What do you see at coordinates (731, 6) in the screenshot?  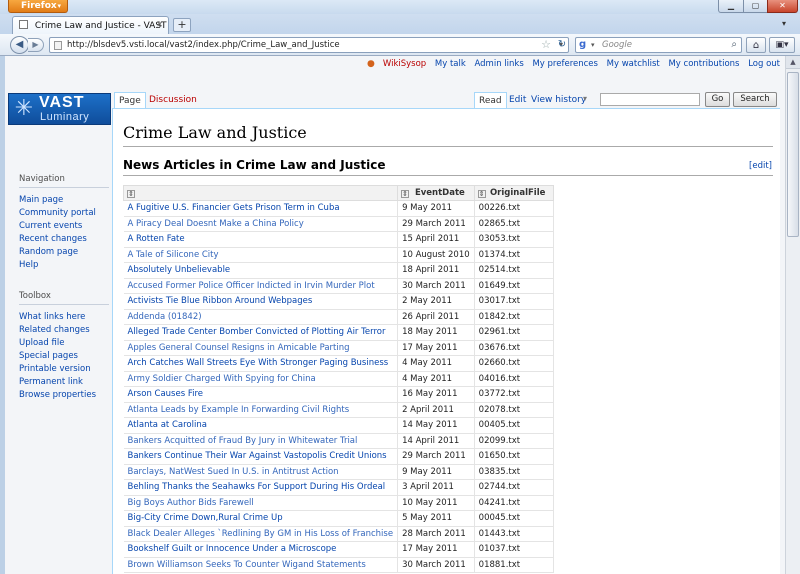 I see `minimize-button: ▁` at bounding box center [731, 6].